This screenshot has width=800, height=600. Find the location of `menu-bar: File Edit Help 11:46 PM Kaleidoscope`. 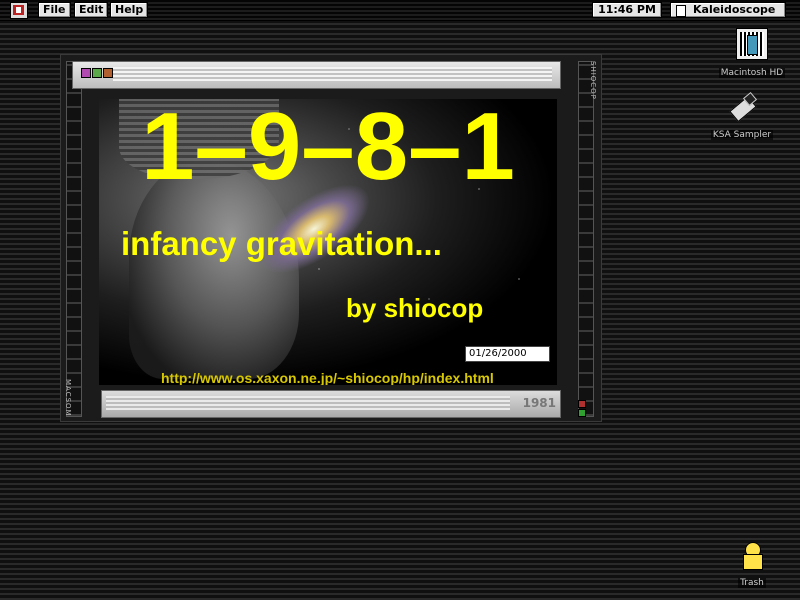

menu-bar: File Edit Help 11:46 PM Kaleidoscope is located at coordinates (400, 10).